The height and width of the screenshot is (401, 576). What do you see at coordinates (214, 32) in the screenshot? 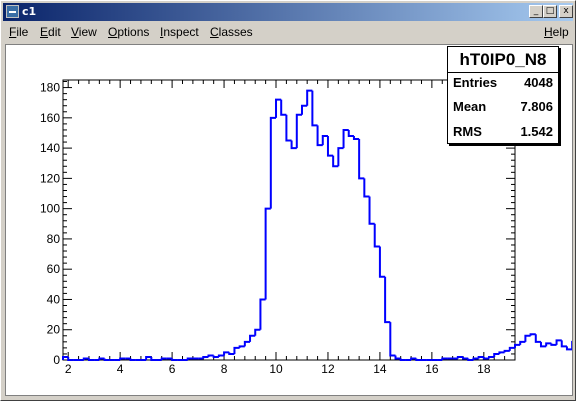
I see `menu-classes-accel: C` at bounding box center [214, 32].